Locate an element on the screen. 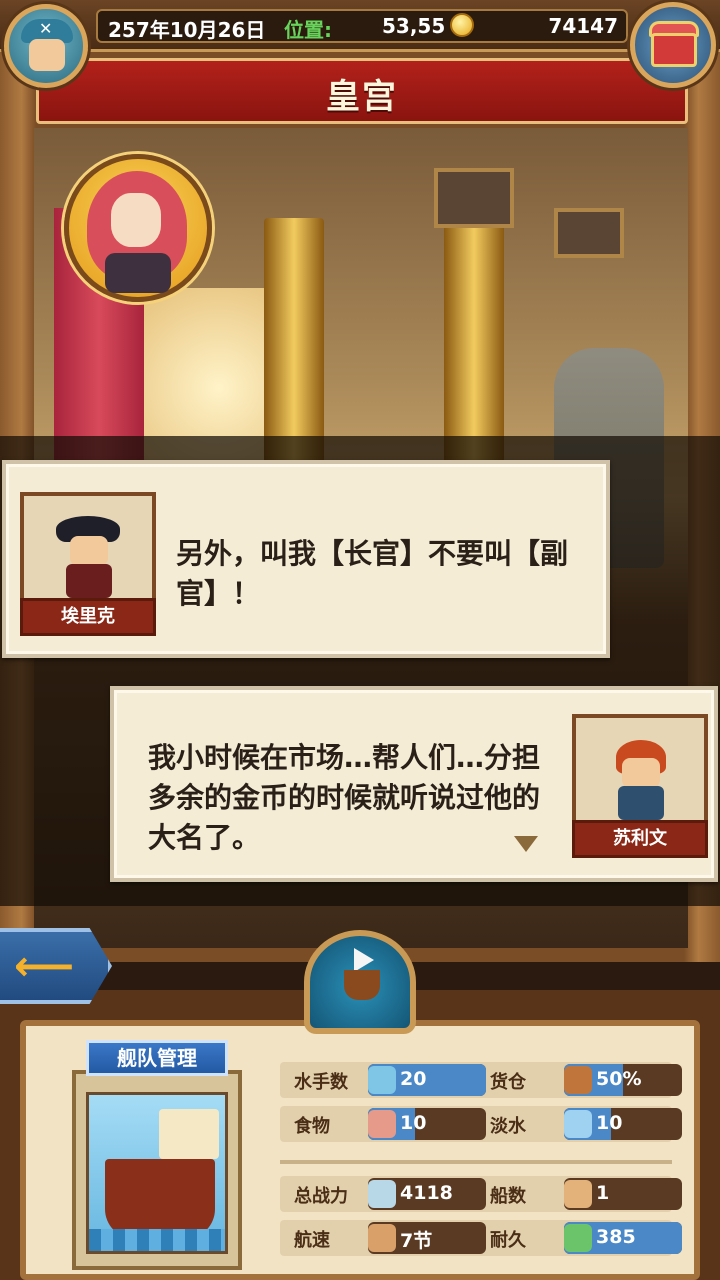  location-title: 皇宫 is located at coordinates (362, 97).